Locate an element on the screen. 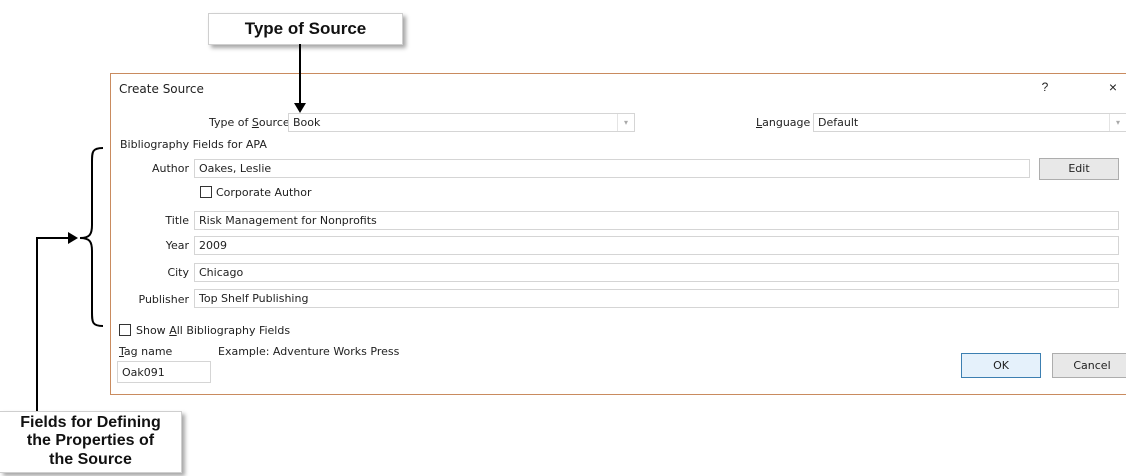 The image size is (1126, 476). type-callout-arrowhead is located at coordinates (300, 108).